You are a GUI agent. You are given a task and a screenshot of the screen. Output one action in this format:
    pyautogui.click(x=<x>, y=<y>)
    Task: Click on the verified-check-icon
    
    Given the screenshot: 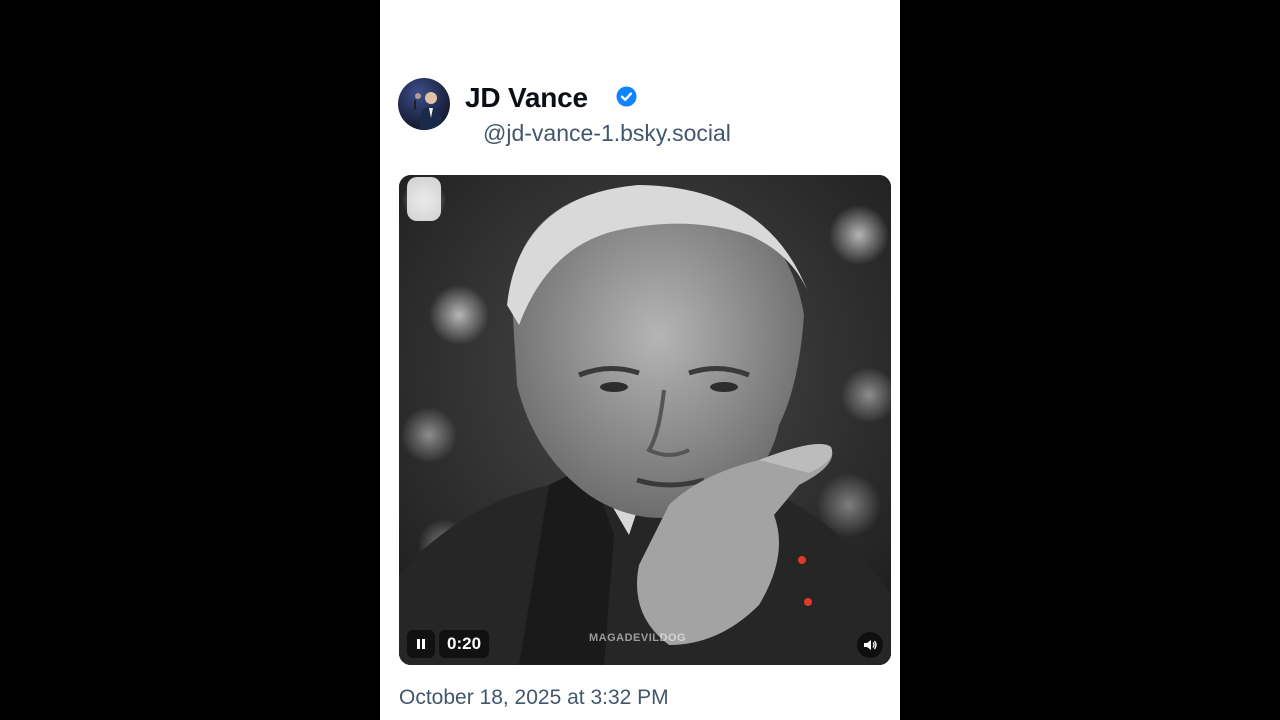 What is the action you would take?
    pyautogui.click(x=626, y=96)
    